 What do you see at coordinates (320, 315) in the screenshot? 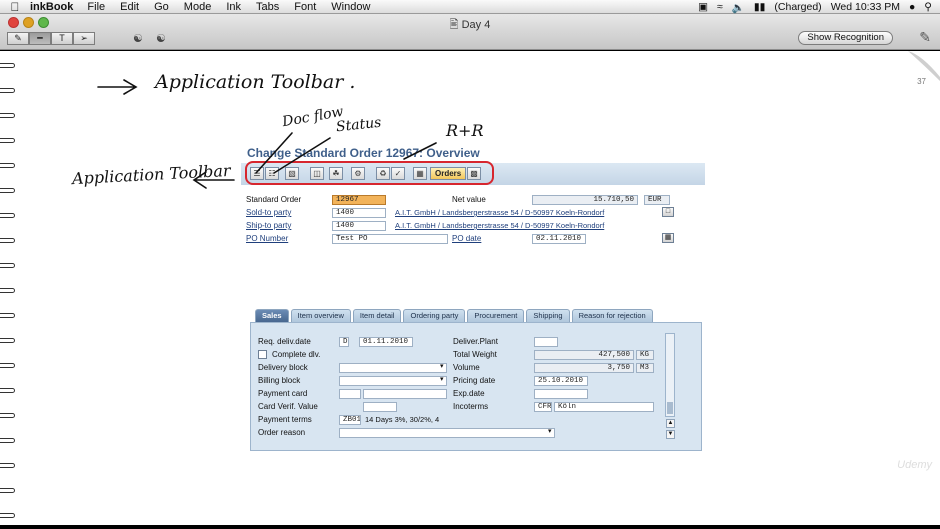
I see `tab-item-overview: Item overview` at bounding box center [320, 315].